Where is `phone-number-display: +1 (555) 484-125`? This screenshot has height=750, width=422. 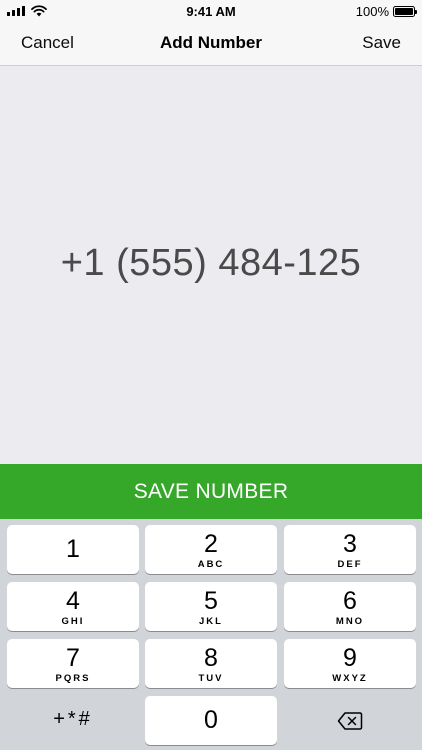
phone-number-display: +1 (555) 484-125 is located at coordinates (211, 263).